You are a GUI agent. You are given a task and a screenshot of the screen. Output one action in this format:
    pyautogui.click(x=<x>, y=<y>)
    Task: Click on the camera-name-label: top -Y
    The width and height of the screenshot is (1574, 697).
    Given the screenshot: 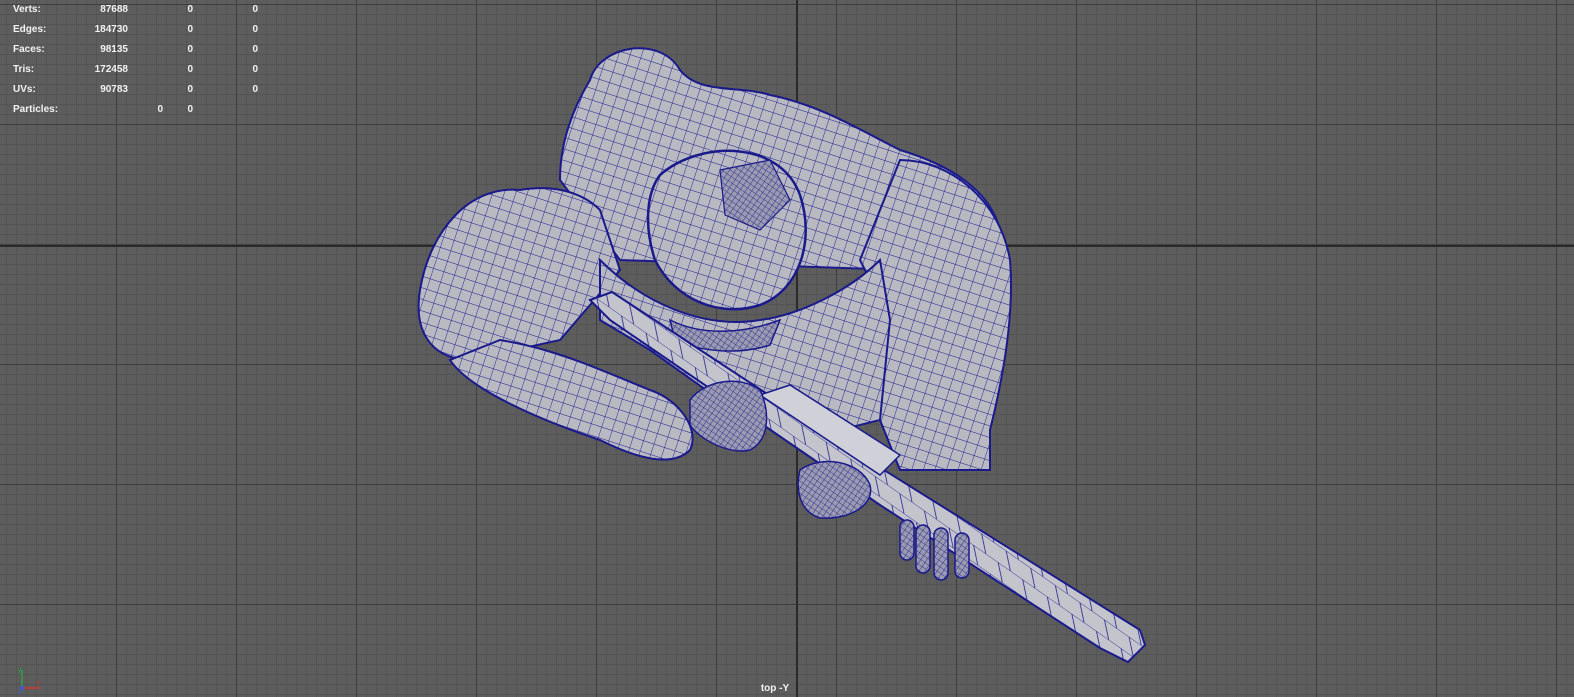 What is the action you would take?
    pyautogui.click(x=787, y=688)
    